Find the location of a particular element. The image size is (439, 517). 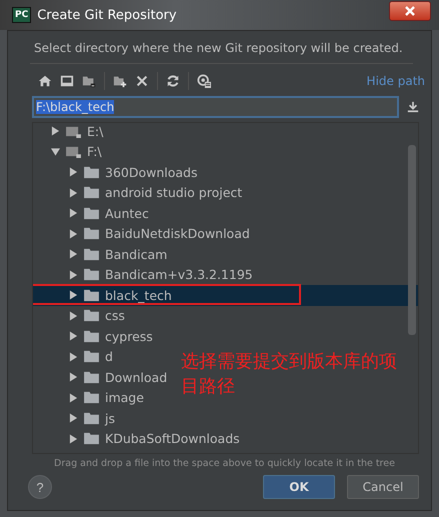

tree-item: cypress is located at coordinates (93, 336).